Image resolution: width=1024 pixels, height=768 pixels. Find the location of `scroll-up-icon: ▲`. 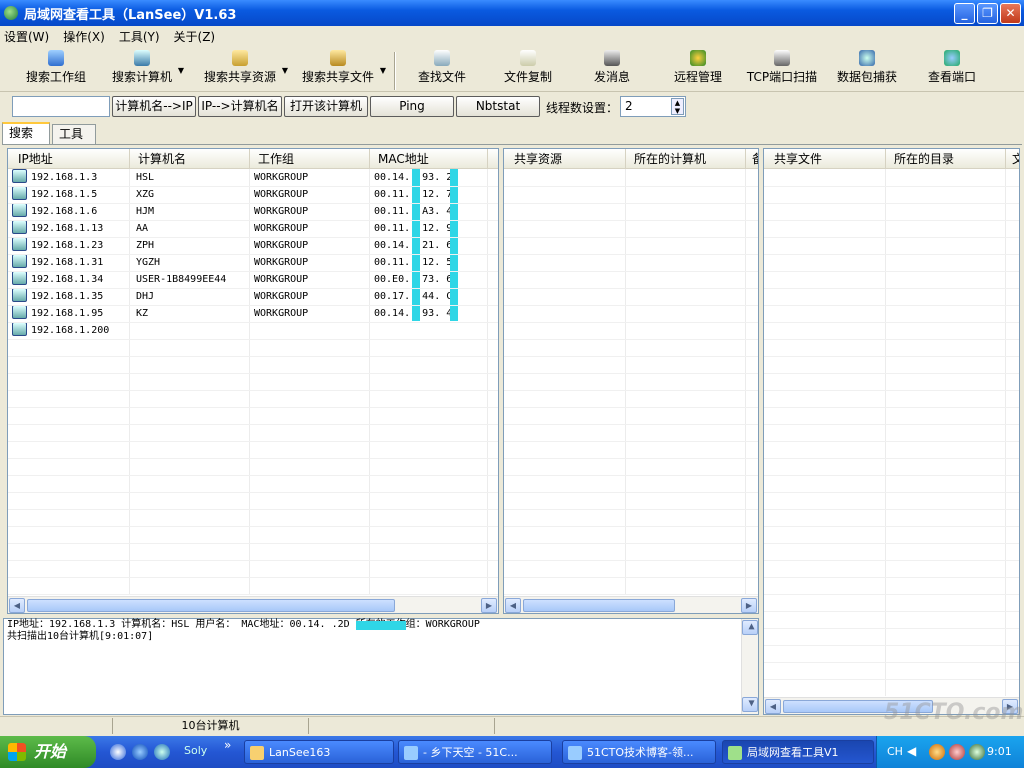

scroll-up-icon: ▲ is located at coordinates (750, 627).